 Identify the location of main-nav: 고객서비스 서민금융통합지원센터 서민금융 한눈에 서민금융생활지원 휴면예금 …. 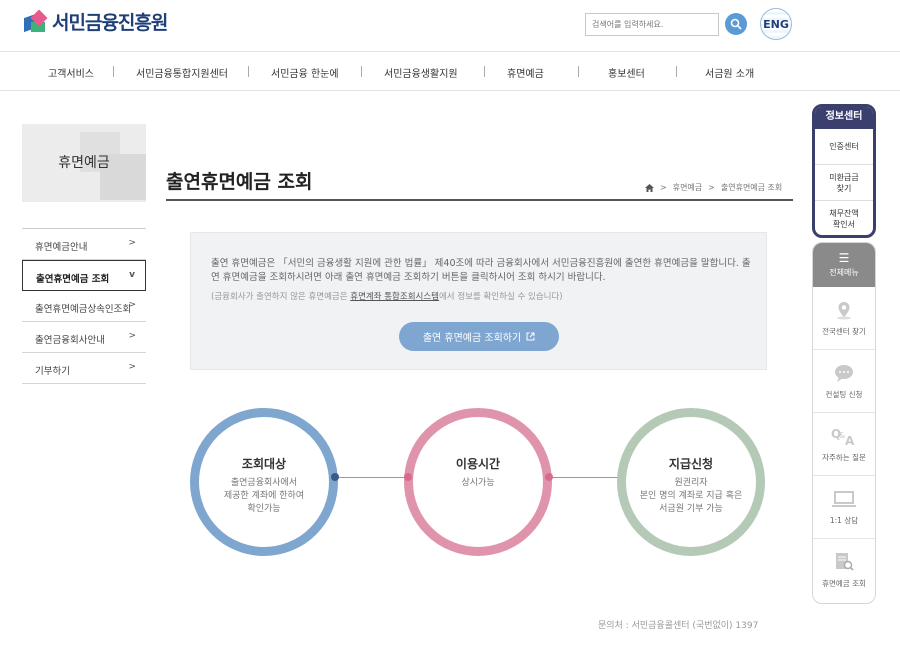
(450, 72).